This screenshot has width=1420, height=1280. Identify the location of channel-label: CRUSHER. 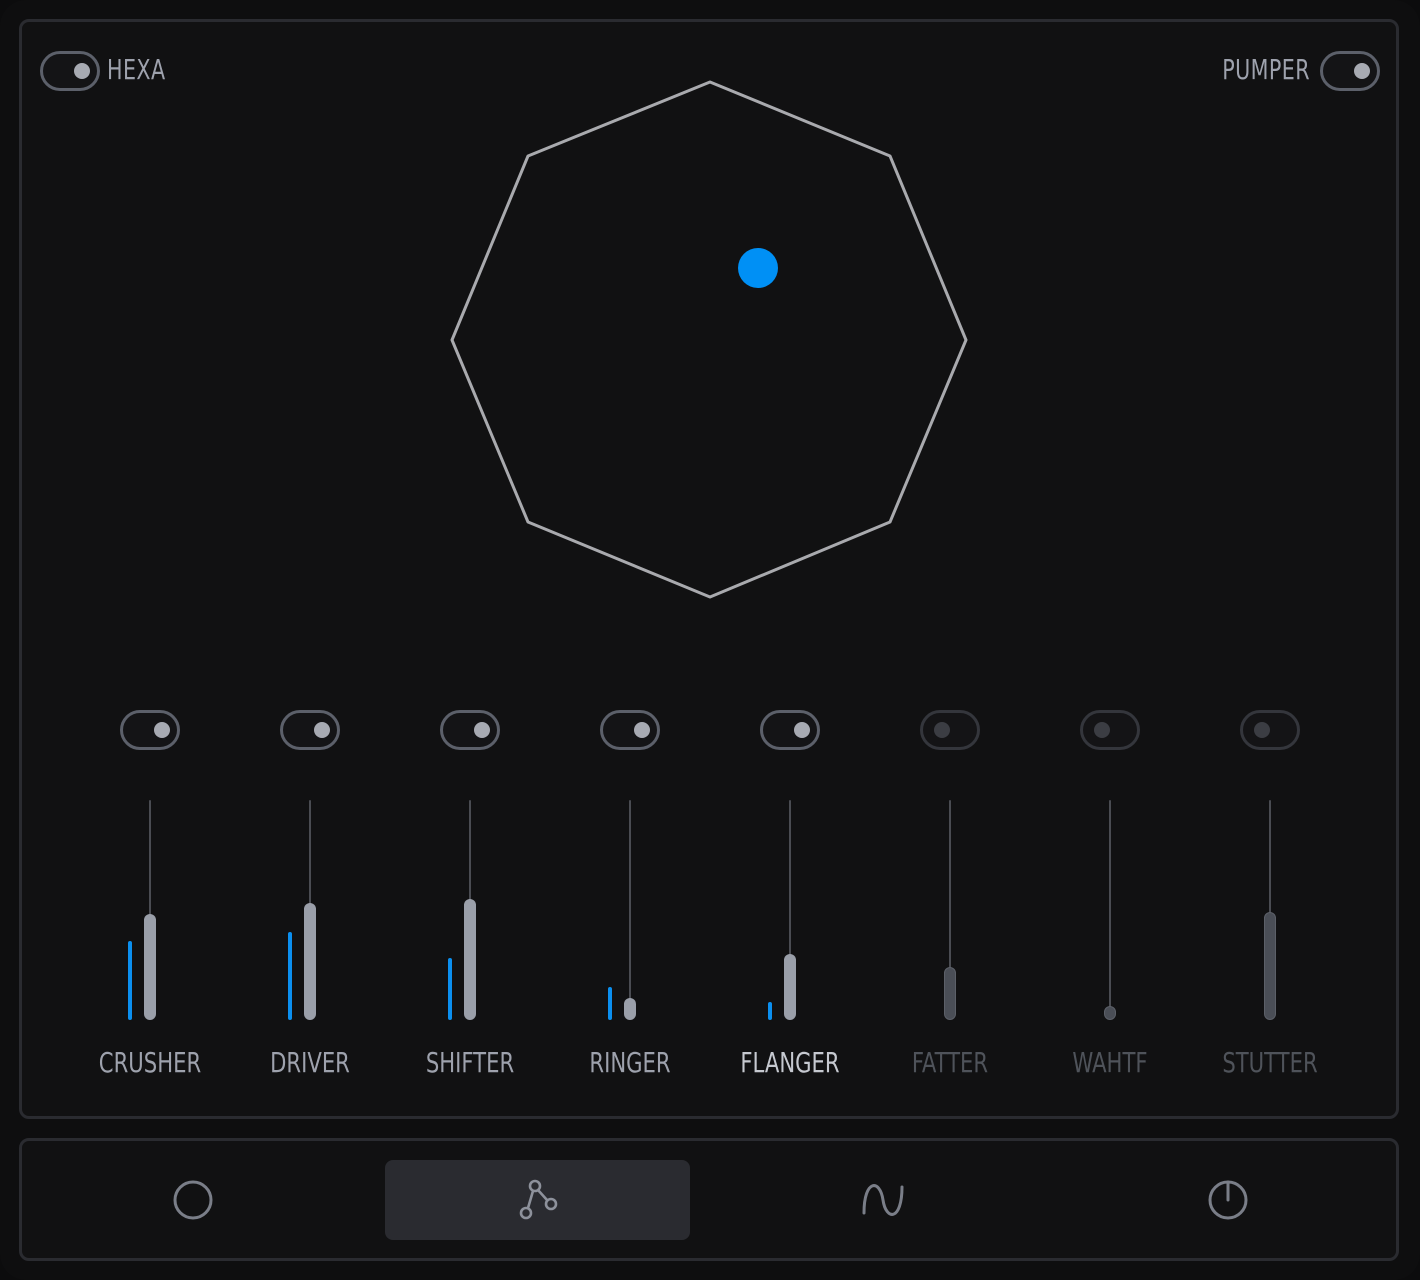
(150, 1062).